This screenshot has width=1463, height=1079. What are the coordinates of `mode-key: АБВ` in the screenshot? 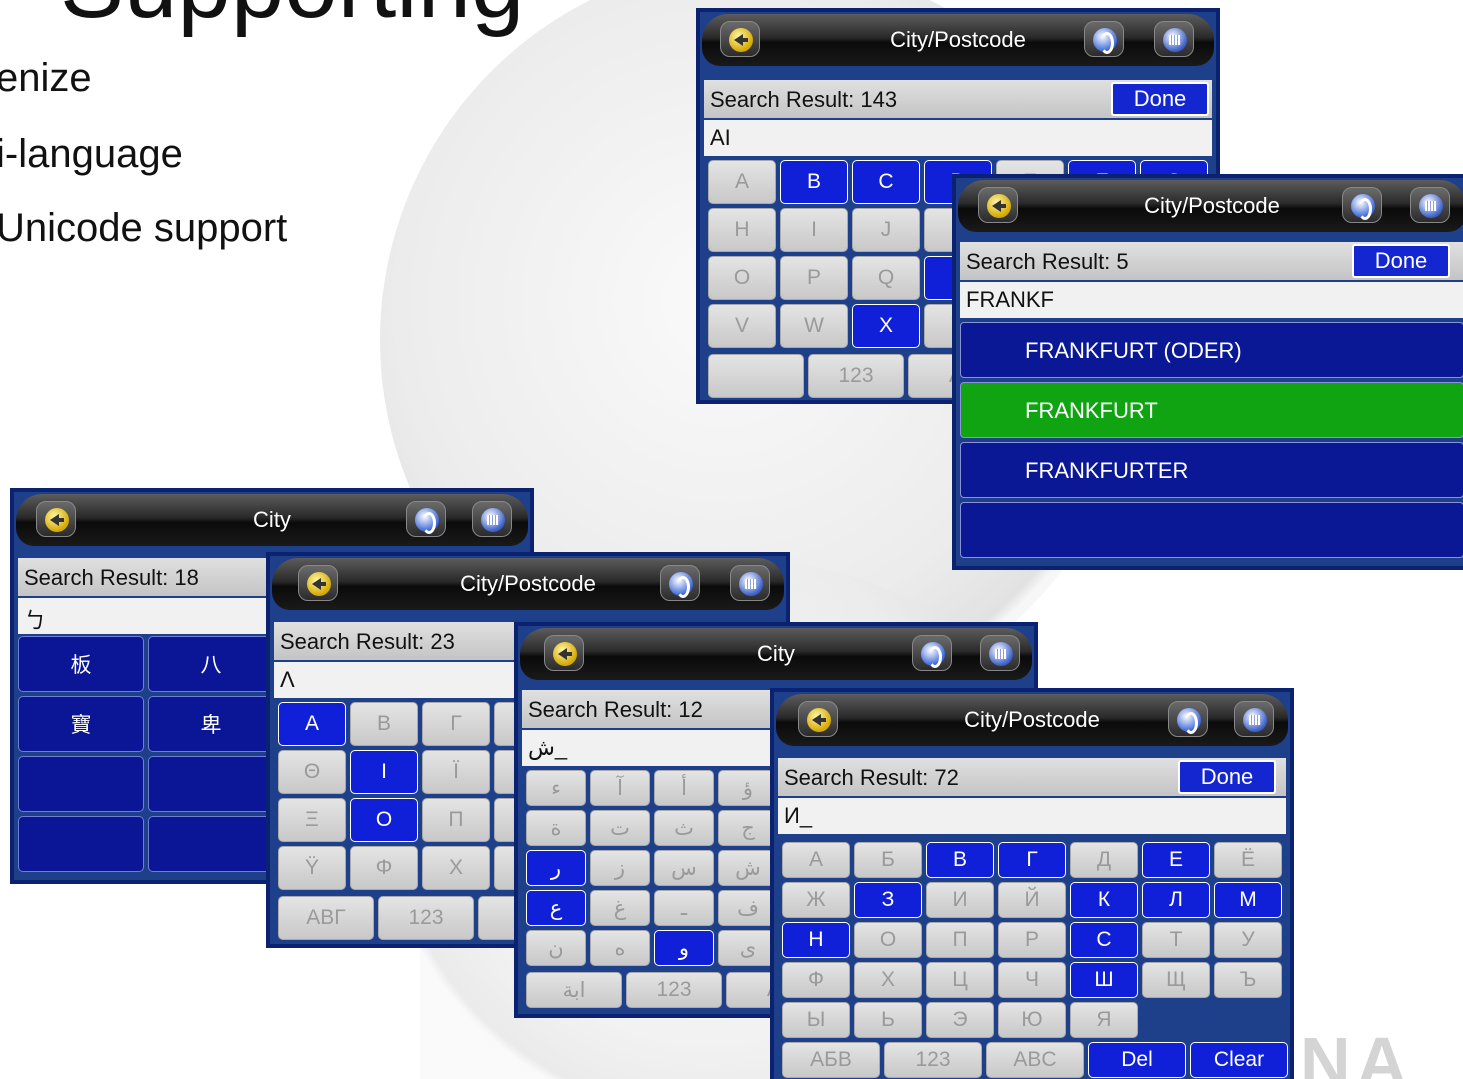 It's located at (831, 1060).